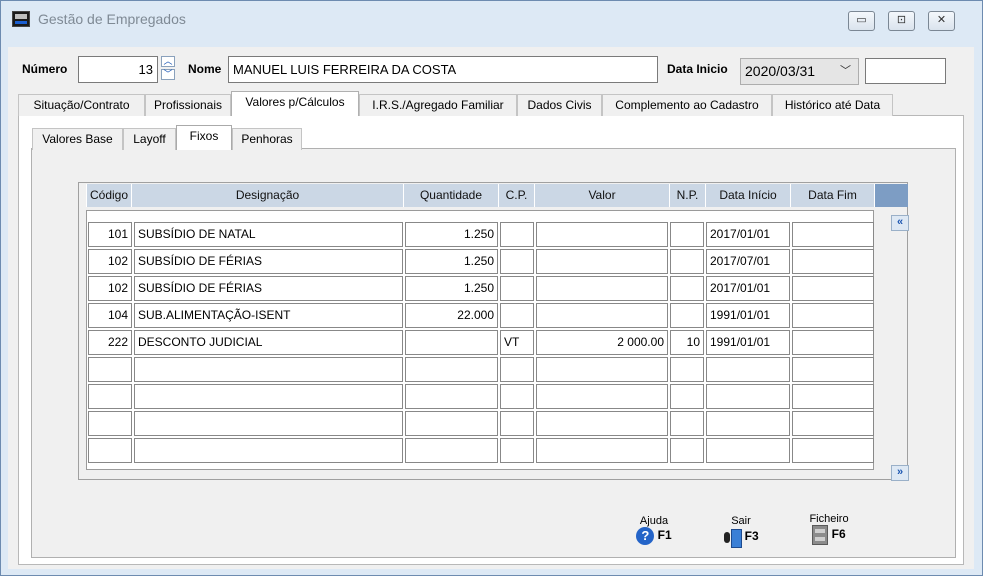  Describe the element at coordinates (438, 105) in the screenshot. I see `tab-irs-agregado: I.R.S./Agregado Familiar` at that location.